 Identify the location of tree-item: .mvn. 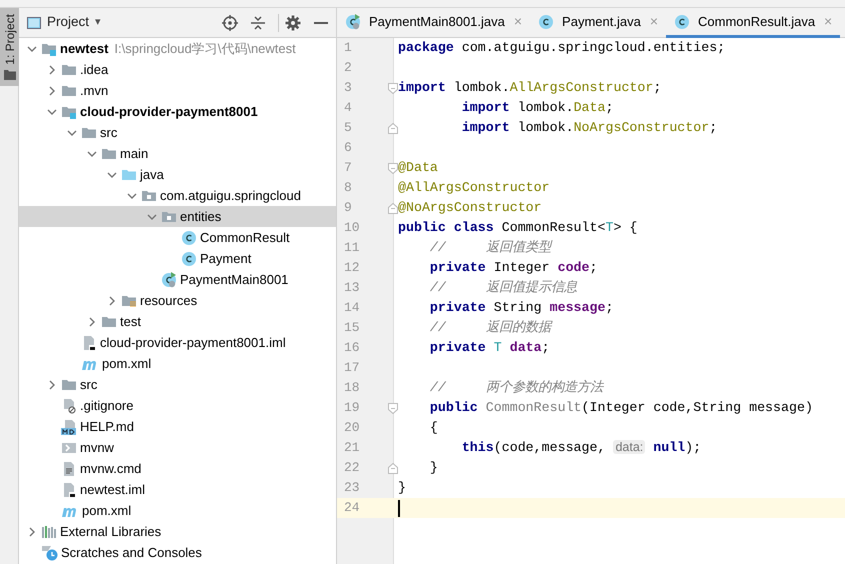
(177, 90).